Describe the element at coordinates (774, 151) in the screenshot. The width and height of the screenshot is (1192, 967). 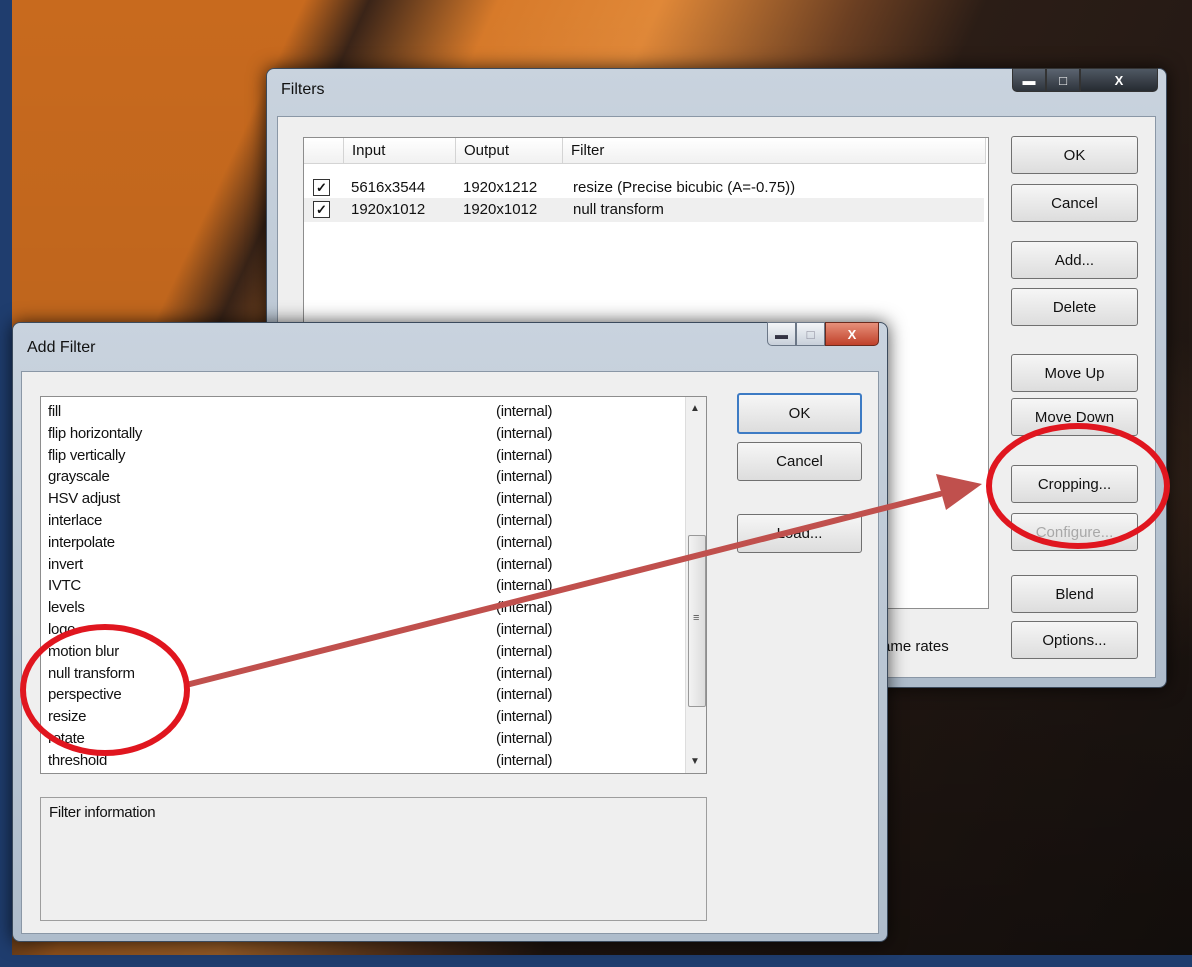
I see `column-header-filter: Filter` at that location.